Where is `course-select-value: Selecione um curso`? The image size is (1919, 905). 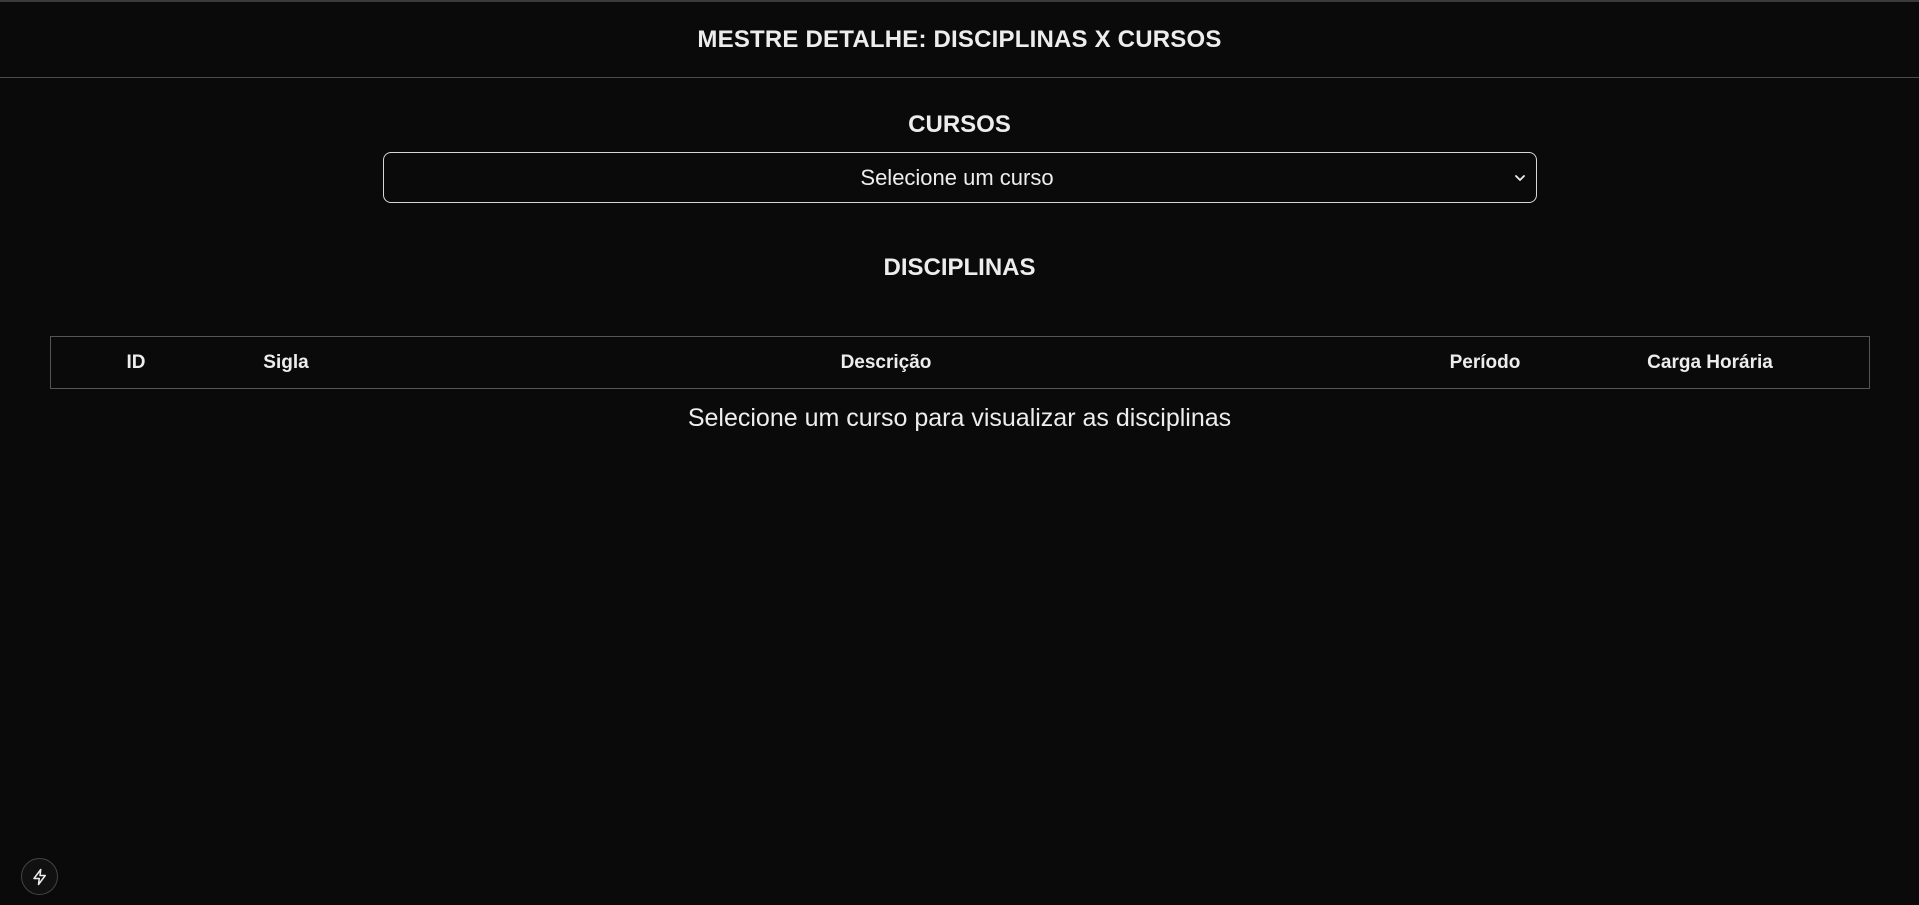 course-select-value: Selecione um curso is located at coordinates (957, 177).